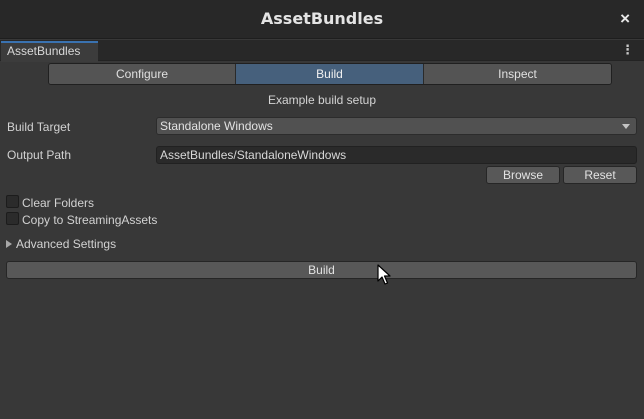  Describe the element at coordinates (625, 19) in the screenshot. I see `close-icon: ×` at that location.